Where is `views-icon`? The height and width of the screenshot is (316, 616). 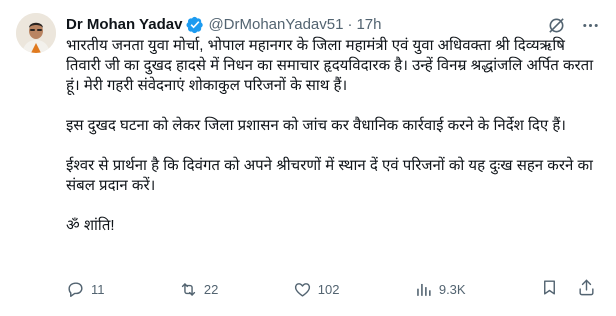 views-icon is located at coordinates (424, 289).